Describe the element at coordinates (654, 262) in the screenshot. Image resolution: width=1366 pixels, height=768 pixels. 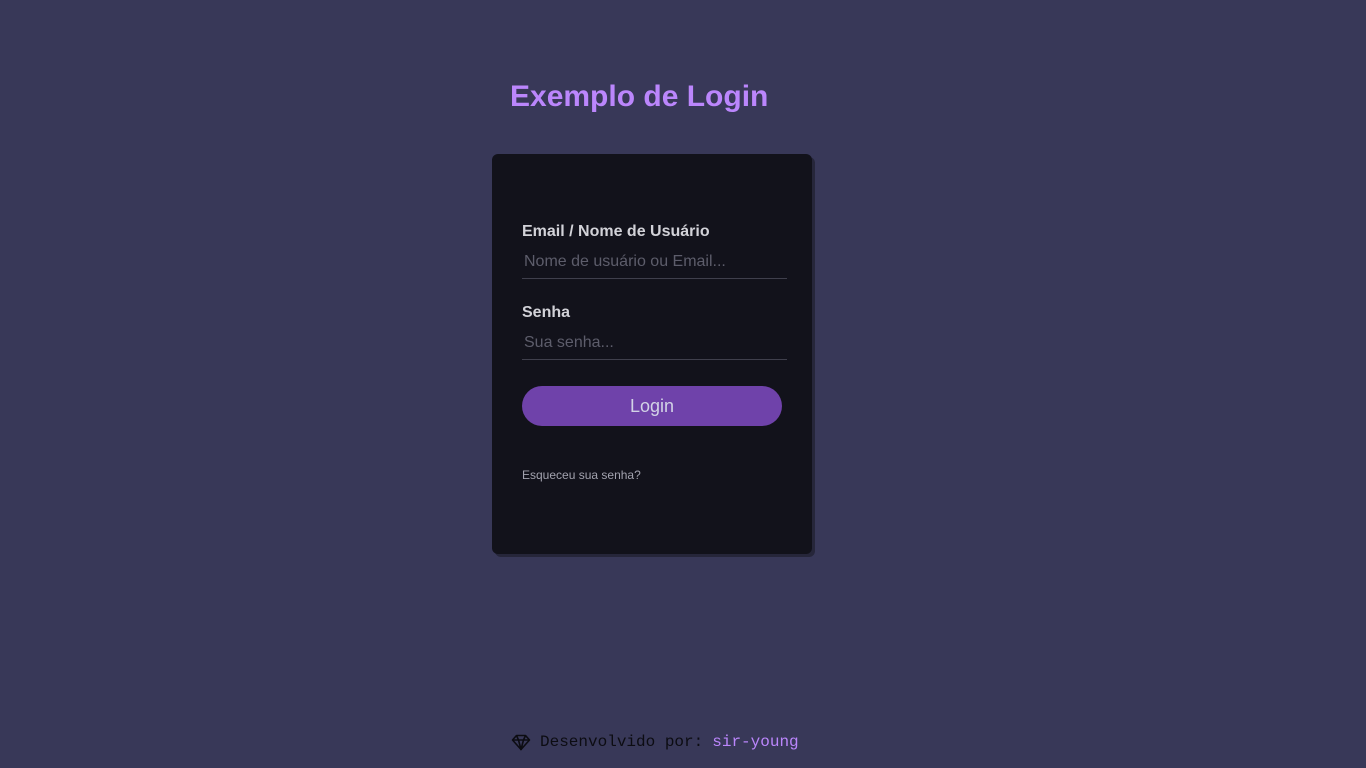
I see `email-input` at that location.